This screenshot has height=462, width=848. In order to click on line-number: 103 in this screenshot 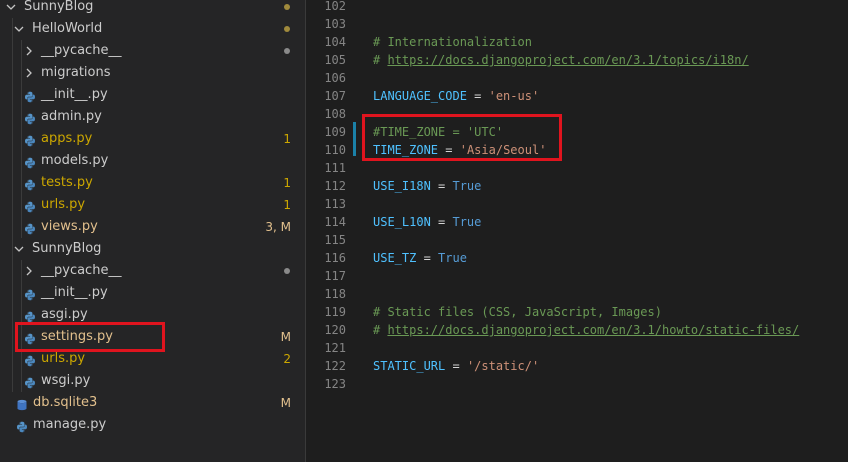, I will do `click(335, 24)`.